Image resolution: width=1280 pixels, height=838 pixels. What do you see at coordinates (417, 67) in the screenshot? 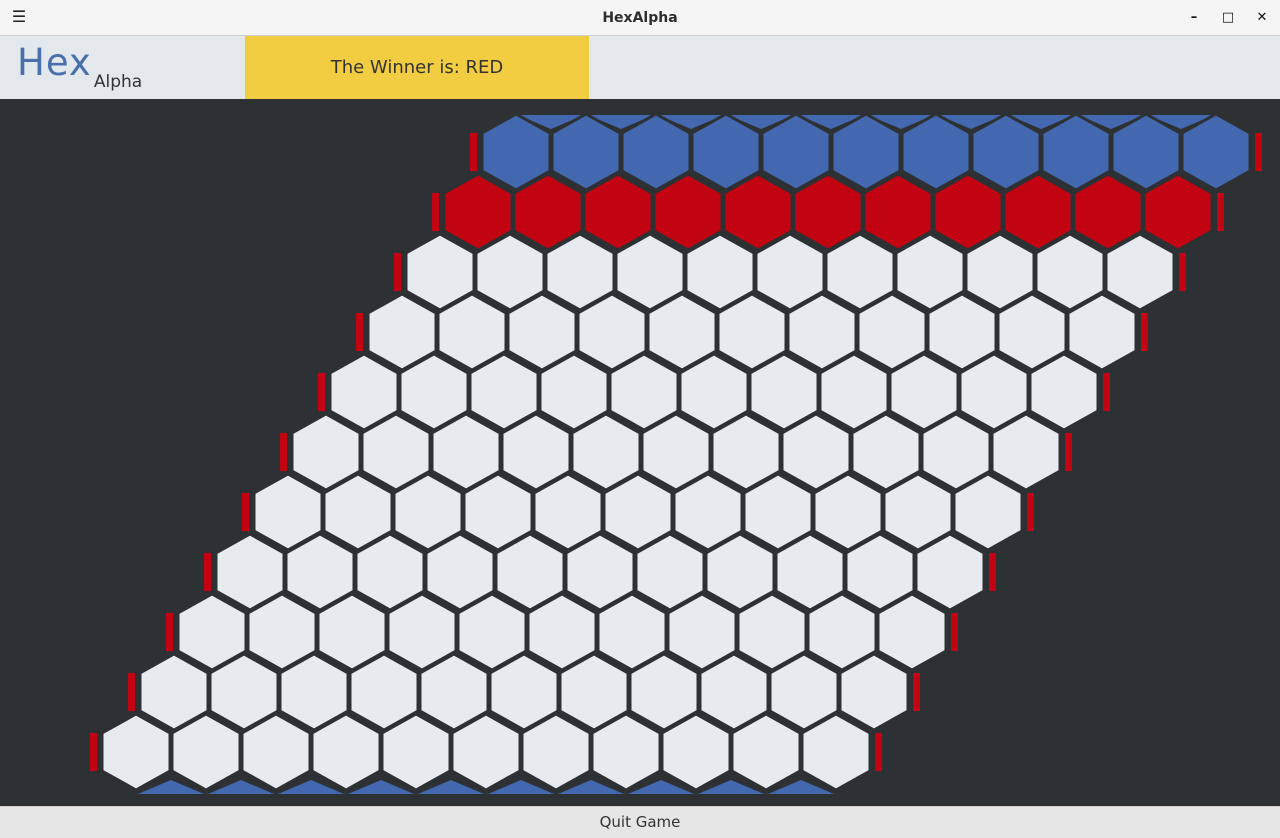
I see `winner-banner: The Winner is: RED` at bounding box center [417, 67].